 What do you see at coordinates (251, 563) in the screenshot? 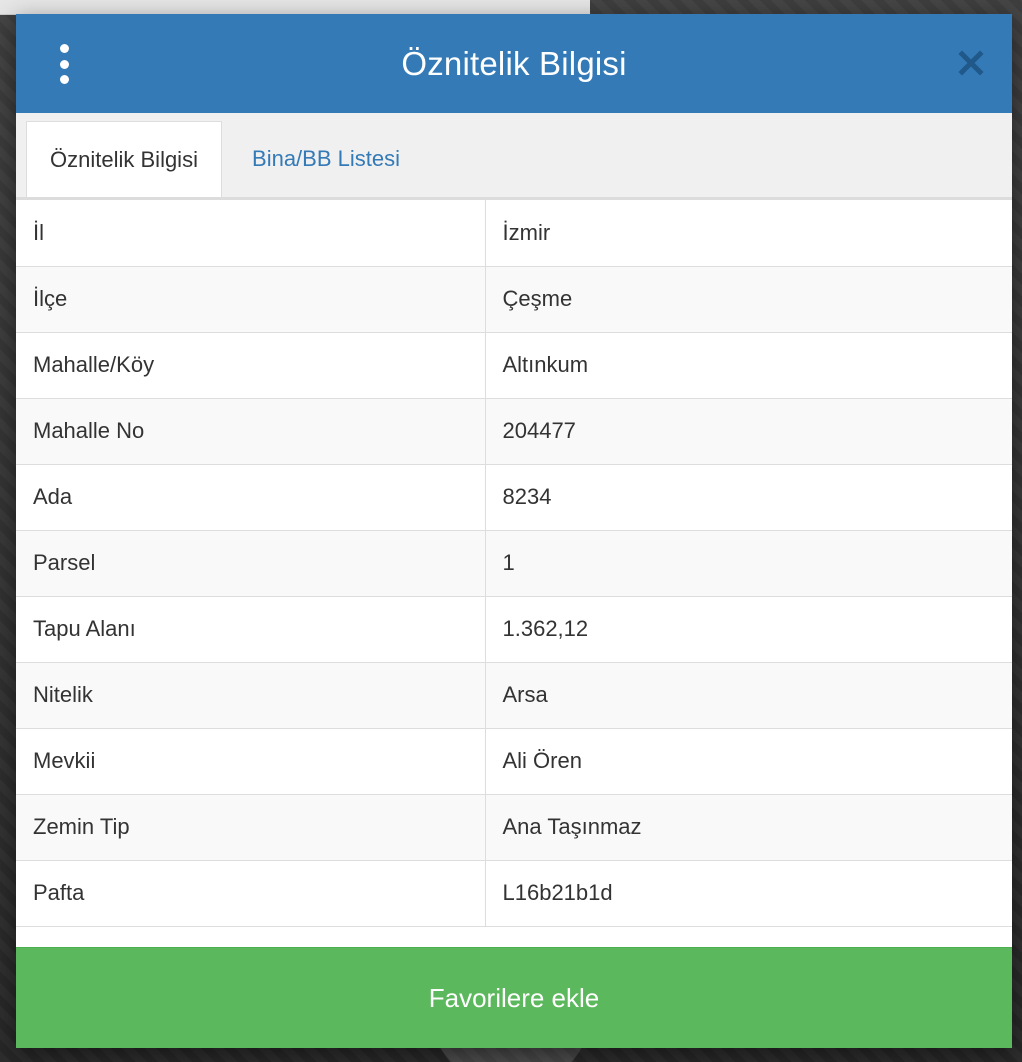
I see `attribute-key: Parsel` at bounding box center [251, 563].